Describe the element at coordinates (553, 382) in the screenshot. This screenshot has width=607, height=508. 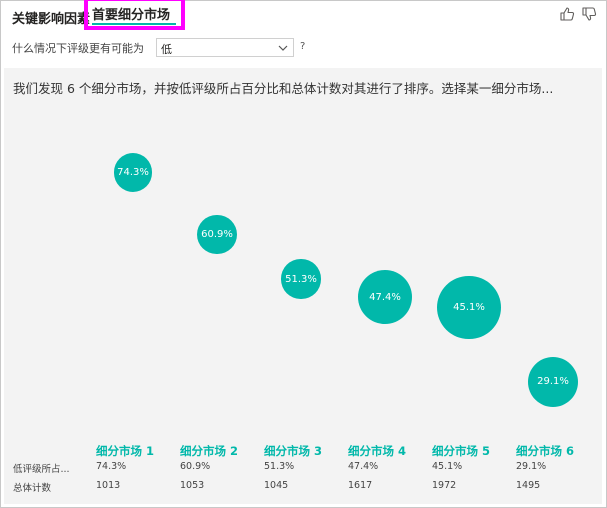
I see `segment-bubble-6: 29.1%` at that location.